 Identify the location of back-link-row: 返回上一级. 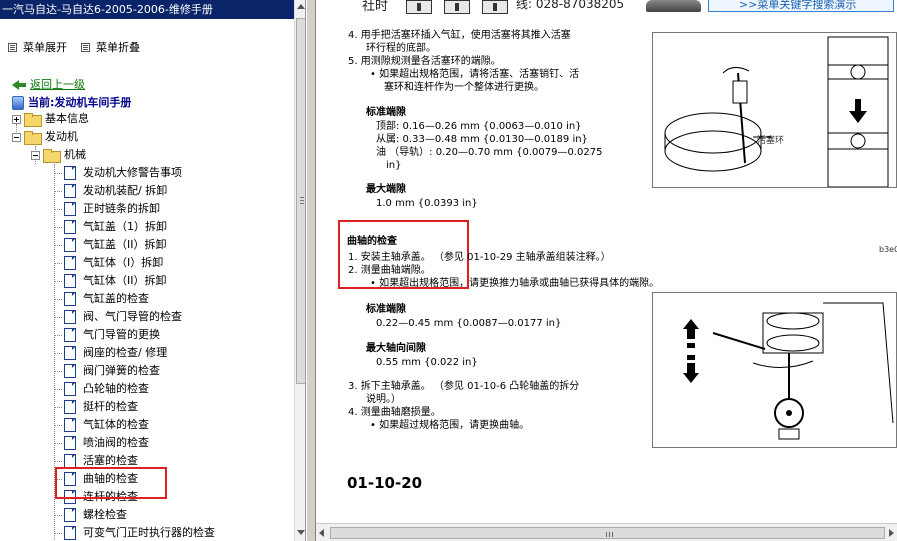
(48, 85).